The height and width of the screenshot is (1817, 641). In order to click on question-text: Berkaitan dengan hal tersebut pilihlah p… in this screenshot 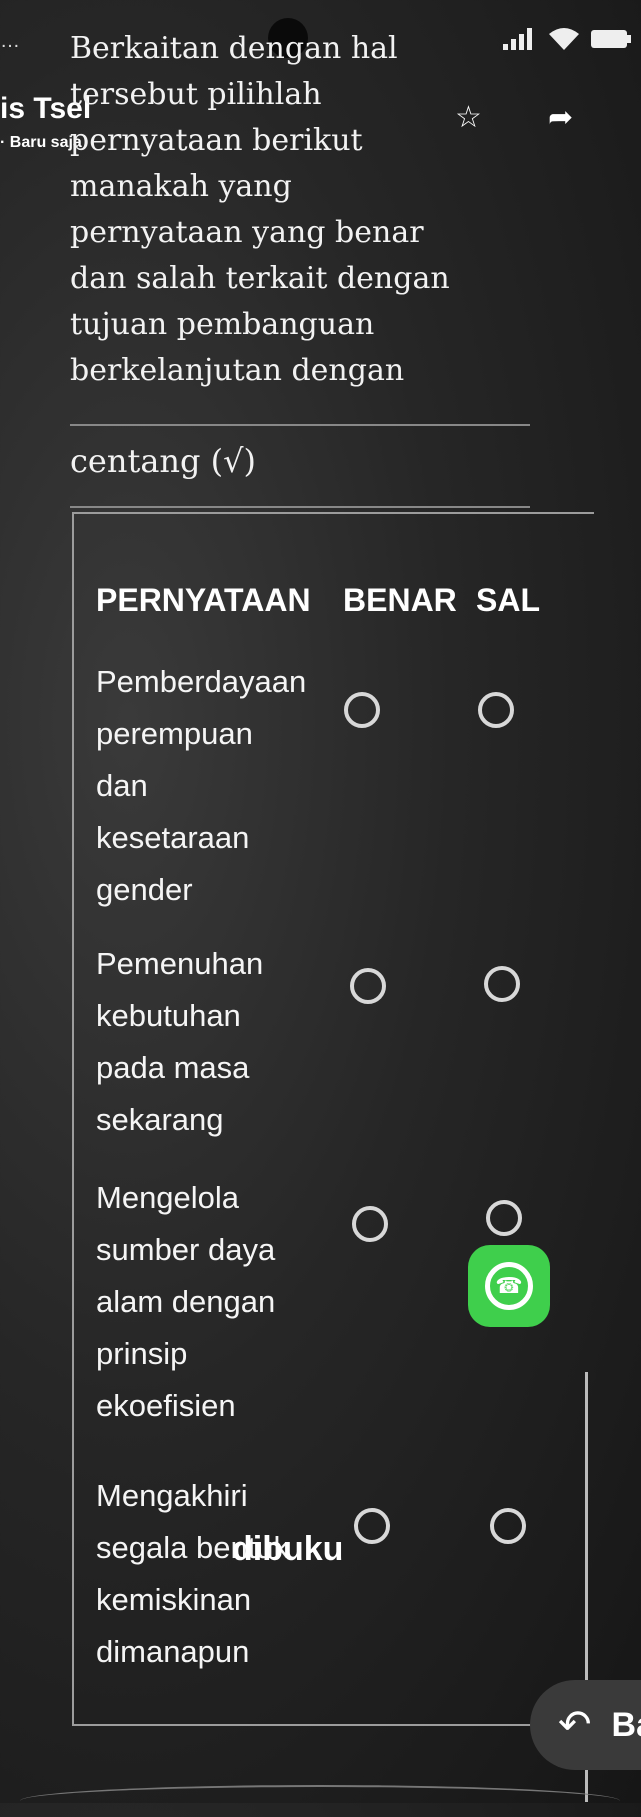, I will do `click(280, 210)`.